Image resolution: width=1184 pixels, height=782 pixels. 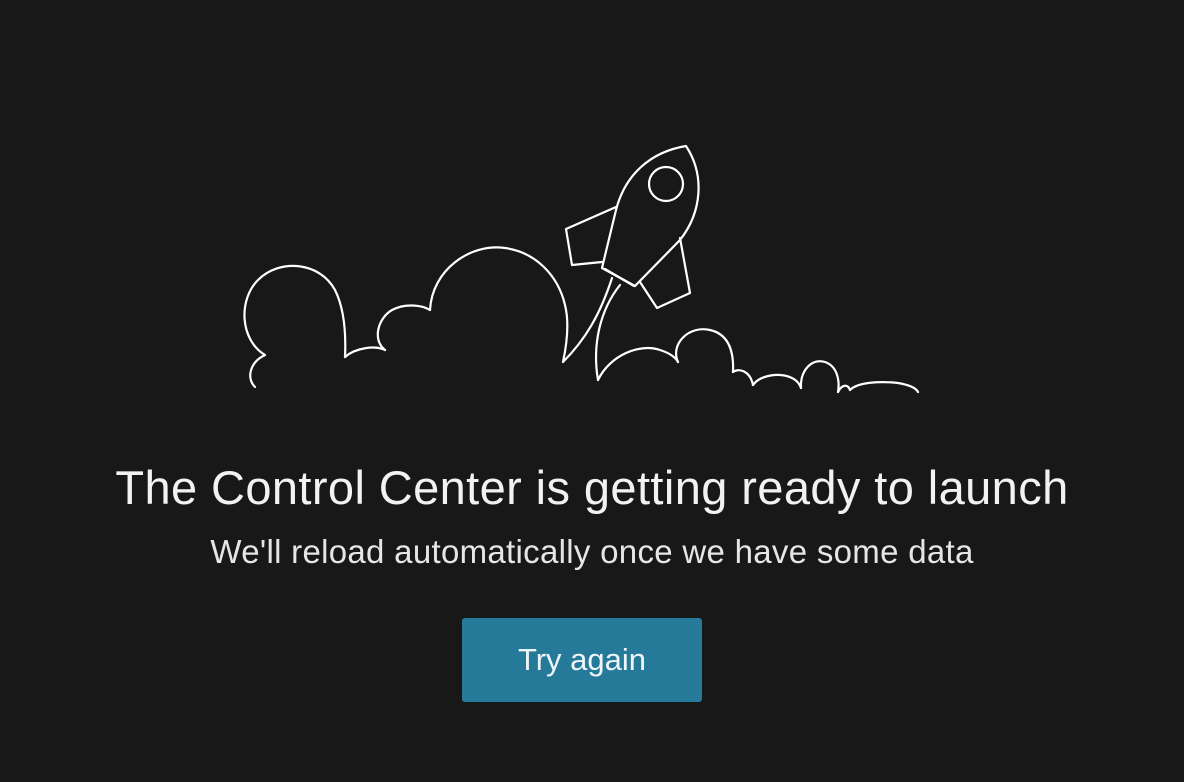 I want to click on smoke-clouds, so click(x=581, y=320).